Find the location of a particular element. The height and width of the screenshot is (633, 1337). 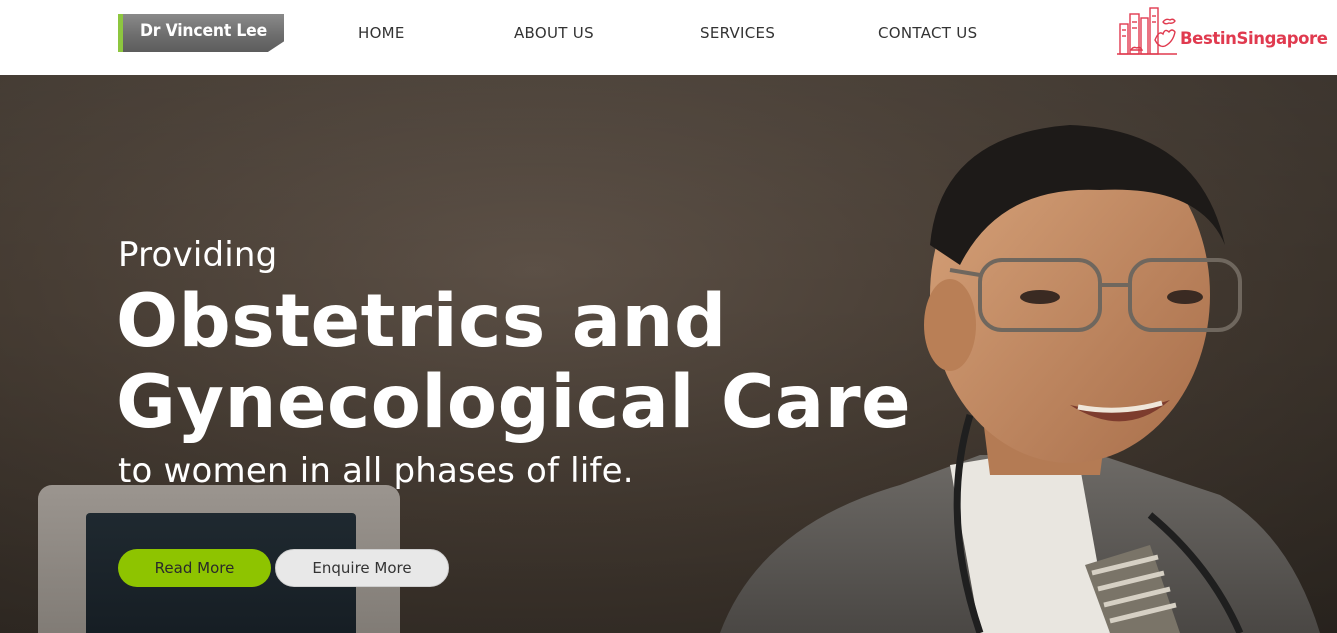

nav-about-us: ABOUT US is located at coordinates (554, 33).